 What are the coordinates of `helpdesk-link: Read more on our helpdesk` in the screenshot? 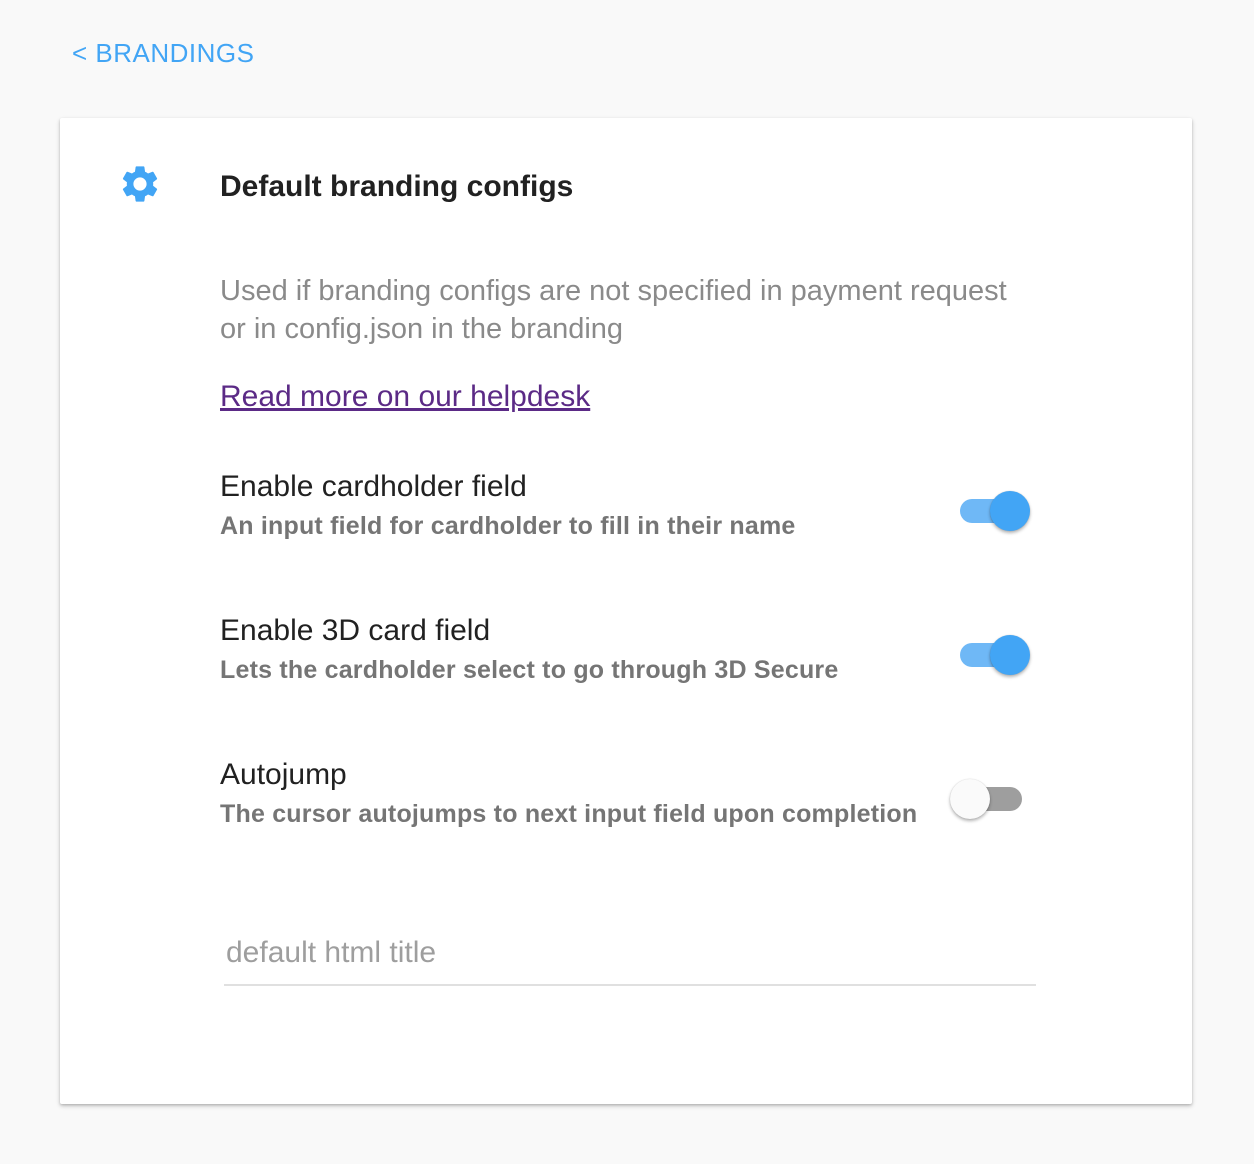 It's located at (405, 397).